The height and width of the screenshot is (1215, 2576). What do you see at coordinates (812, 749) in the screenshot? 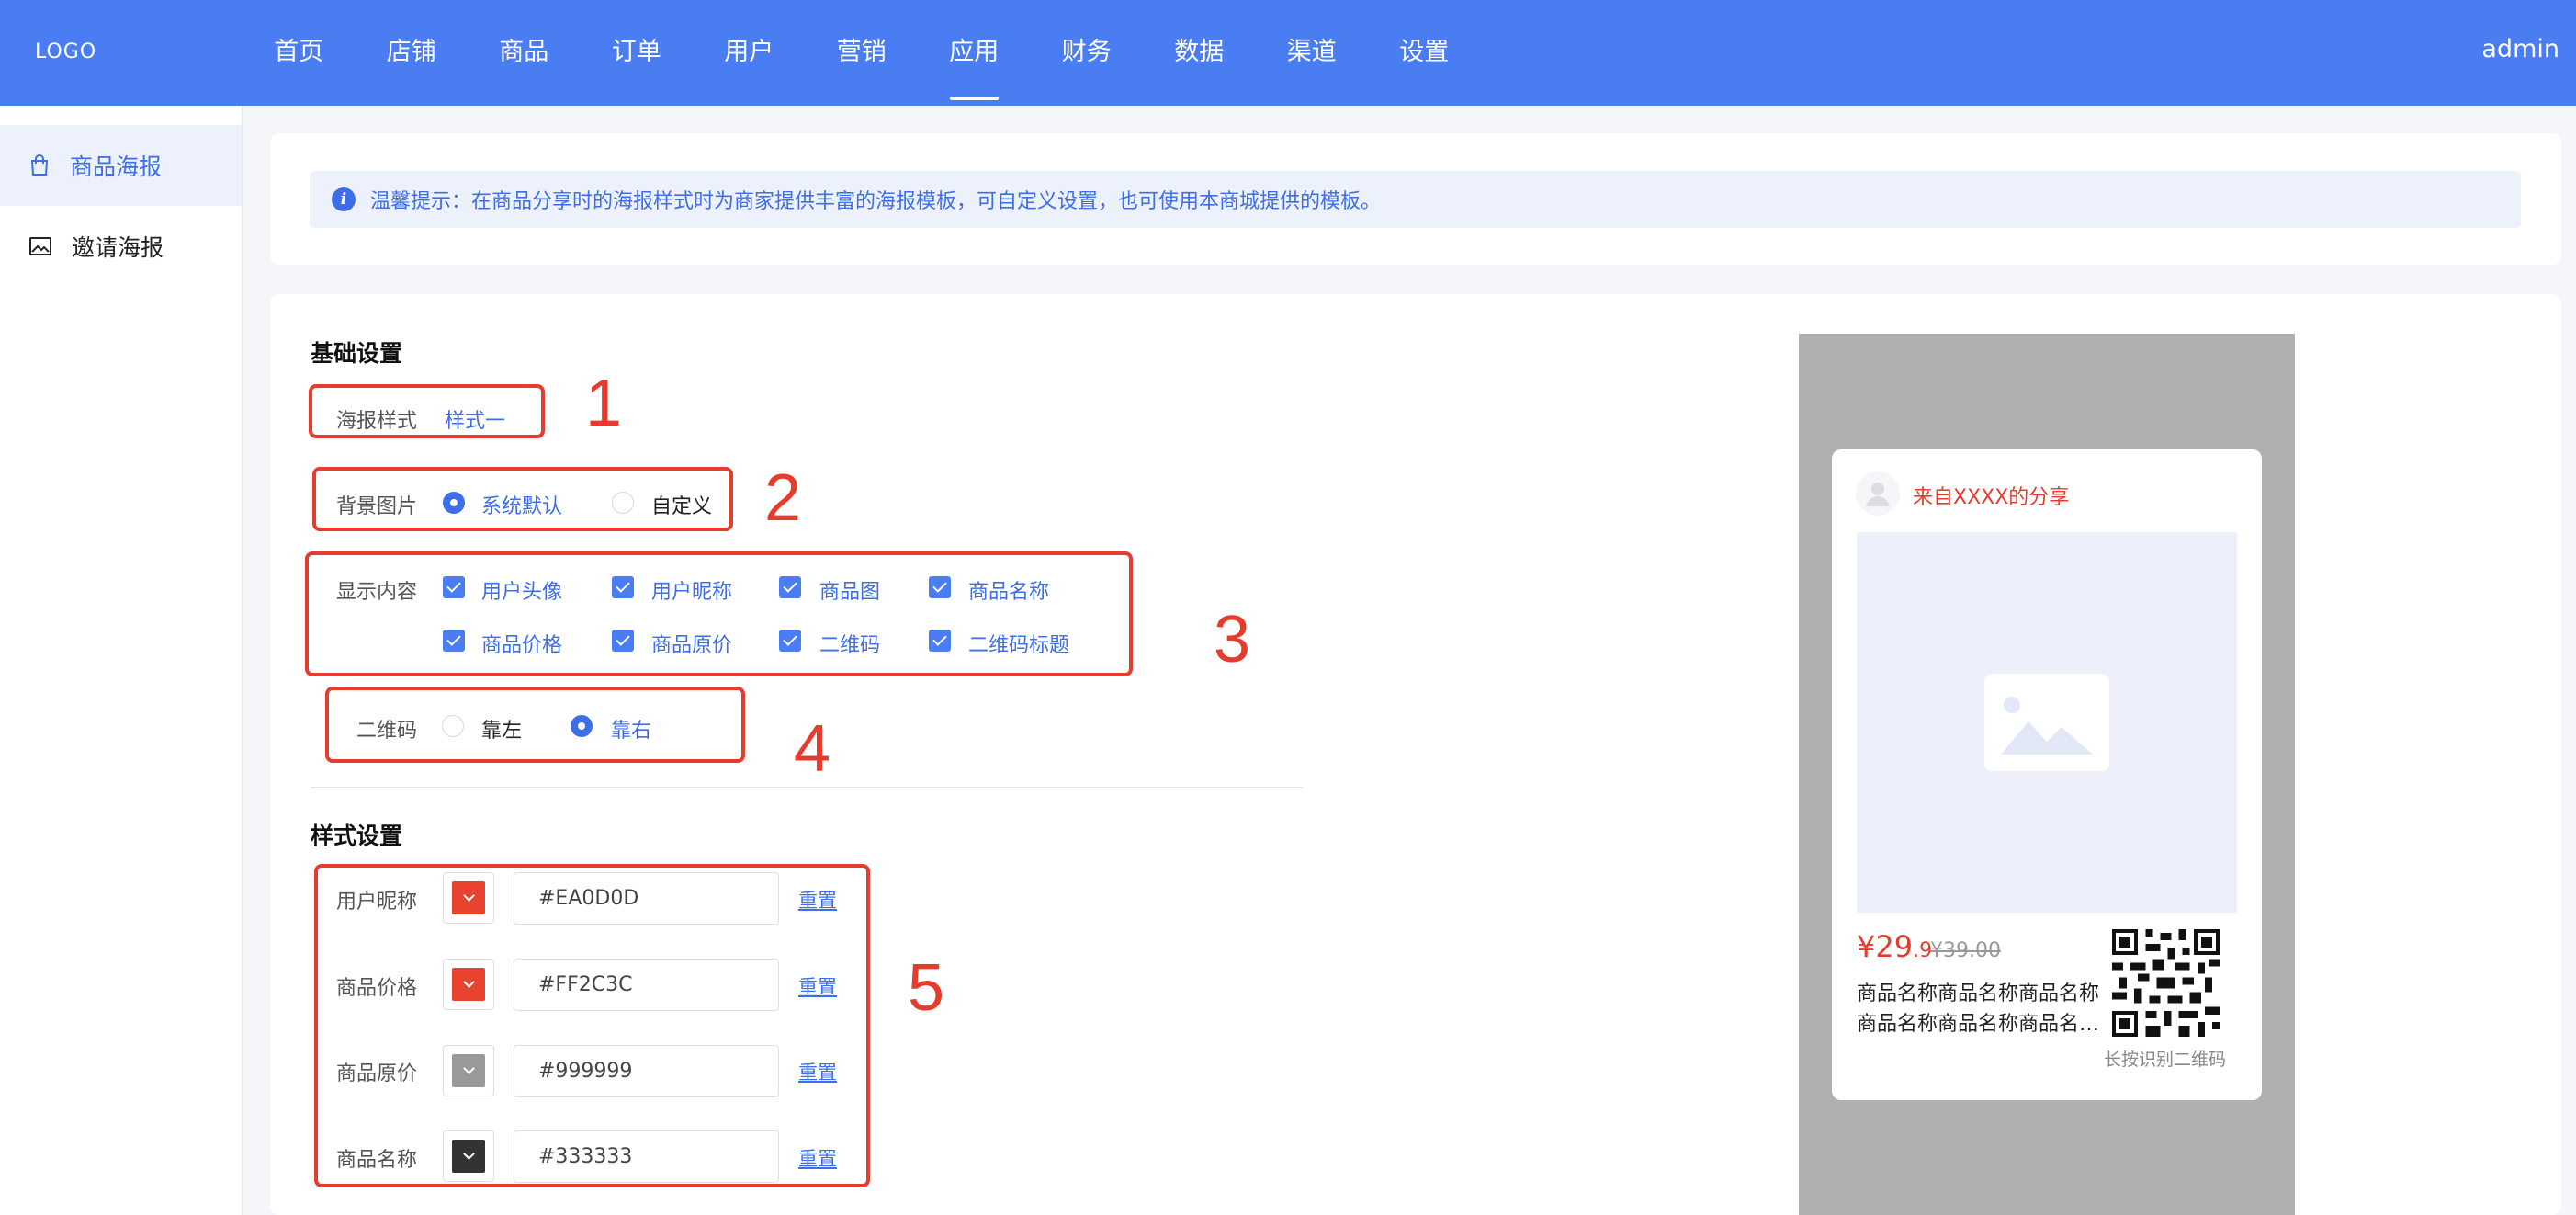
I see `annotation-number-4: 4` at bounding box center [812, 749].